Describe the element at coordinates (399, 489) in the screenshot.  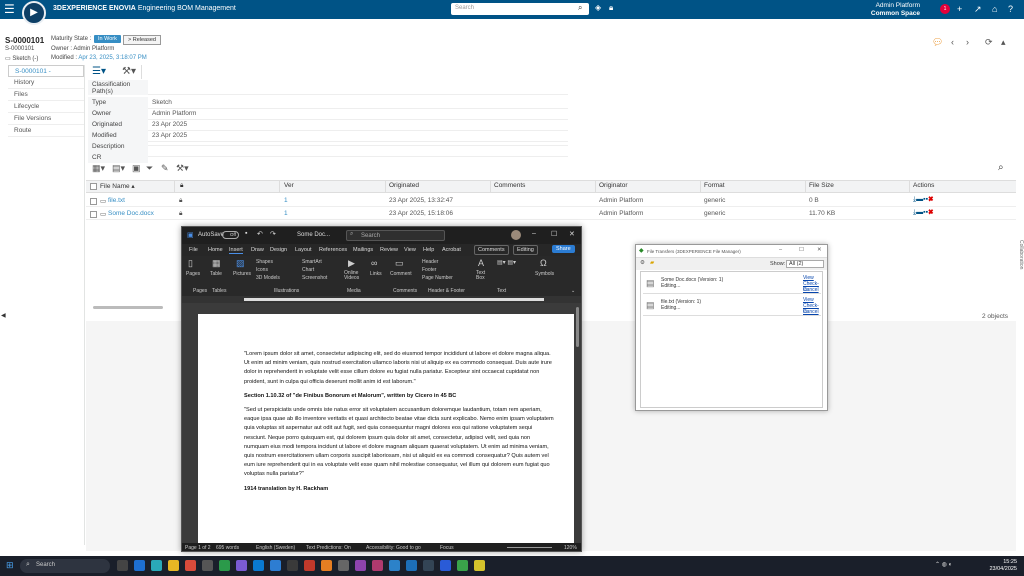
I see `heading-translation: 1914 translation by H. Rackham` at that location.